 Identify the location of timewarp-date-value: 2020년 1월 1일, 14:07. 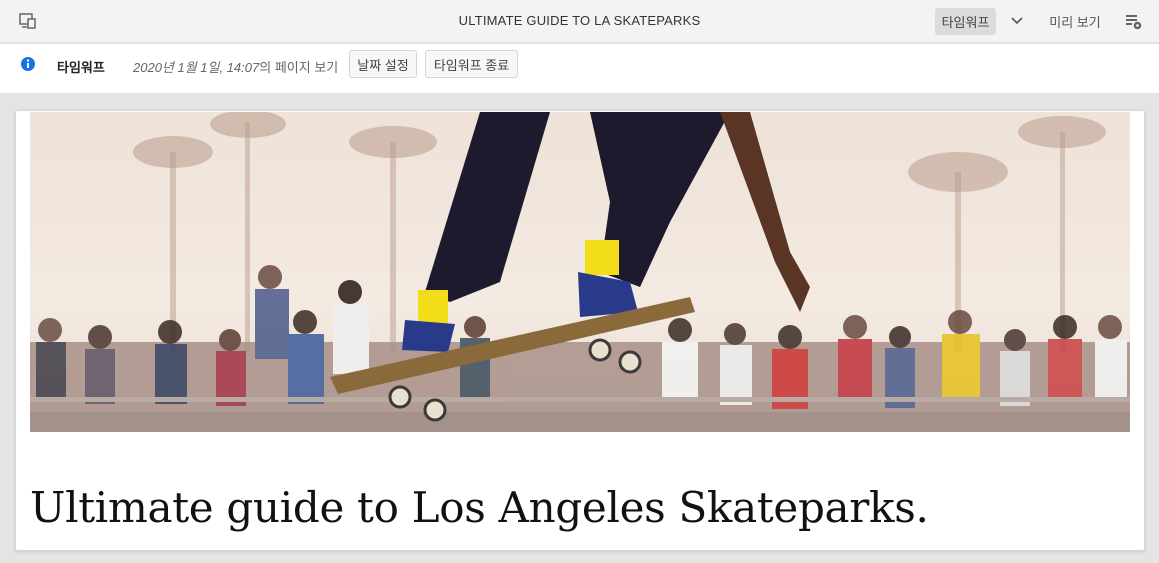
(196, 67).